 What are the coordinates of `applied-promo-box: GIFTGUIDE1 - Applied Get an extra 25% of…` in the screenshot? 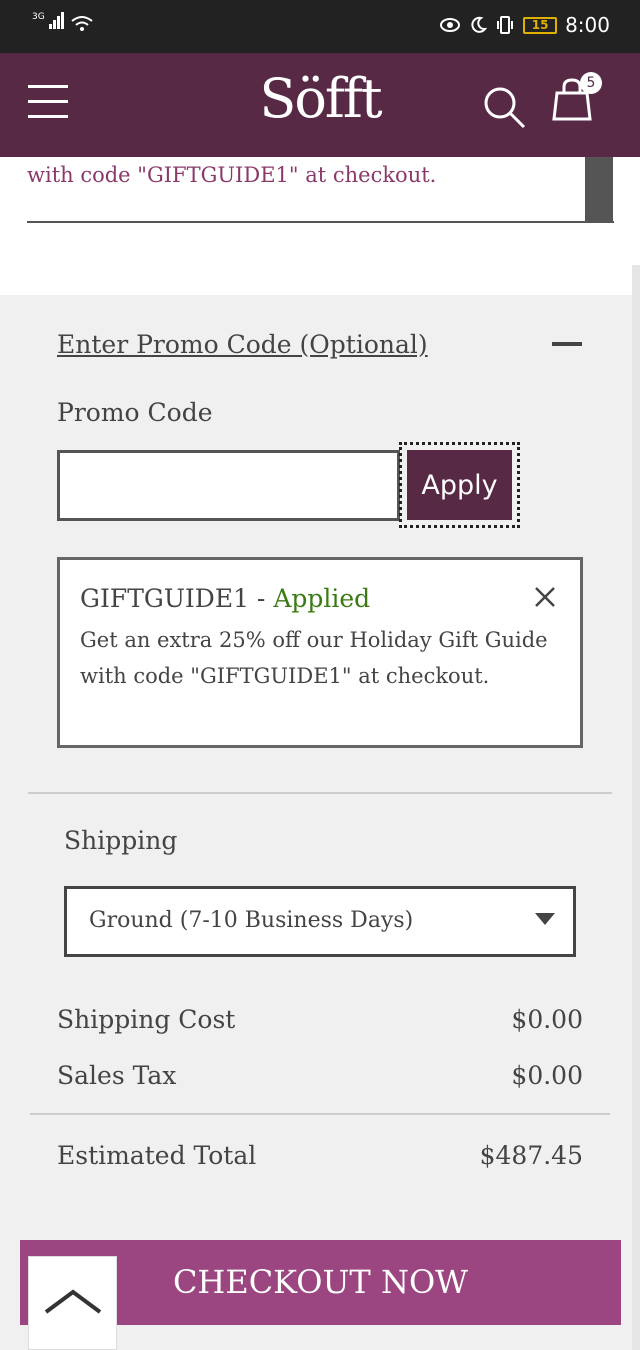 It's located at (320, 652).